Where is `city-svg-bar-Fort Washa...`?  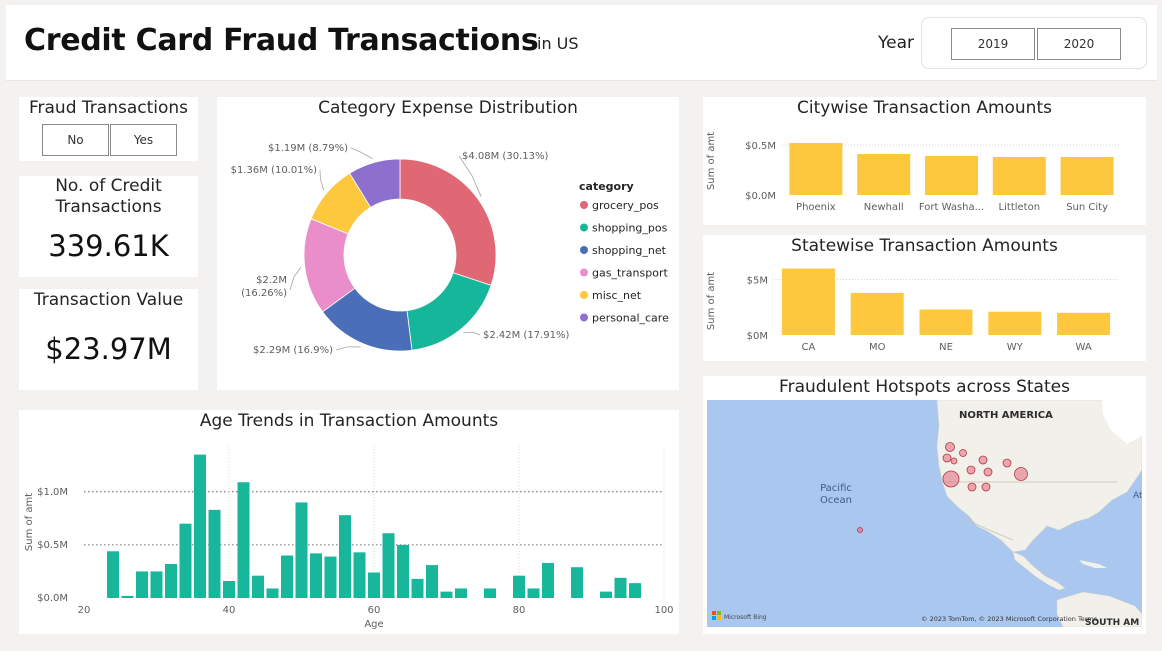 city-svg-bar-Fort Washa... is located at coordinates (951, 175).